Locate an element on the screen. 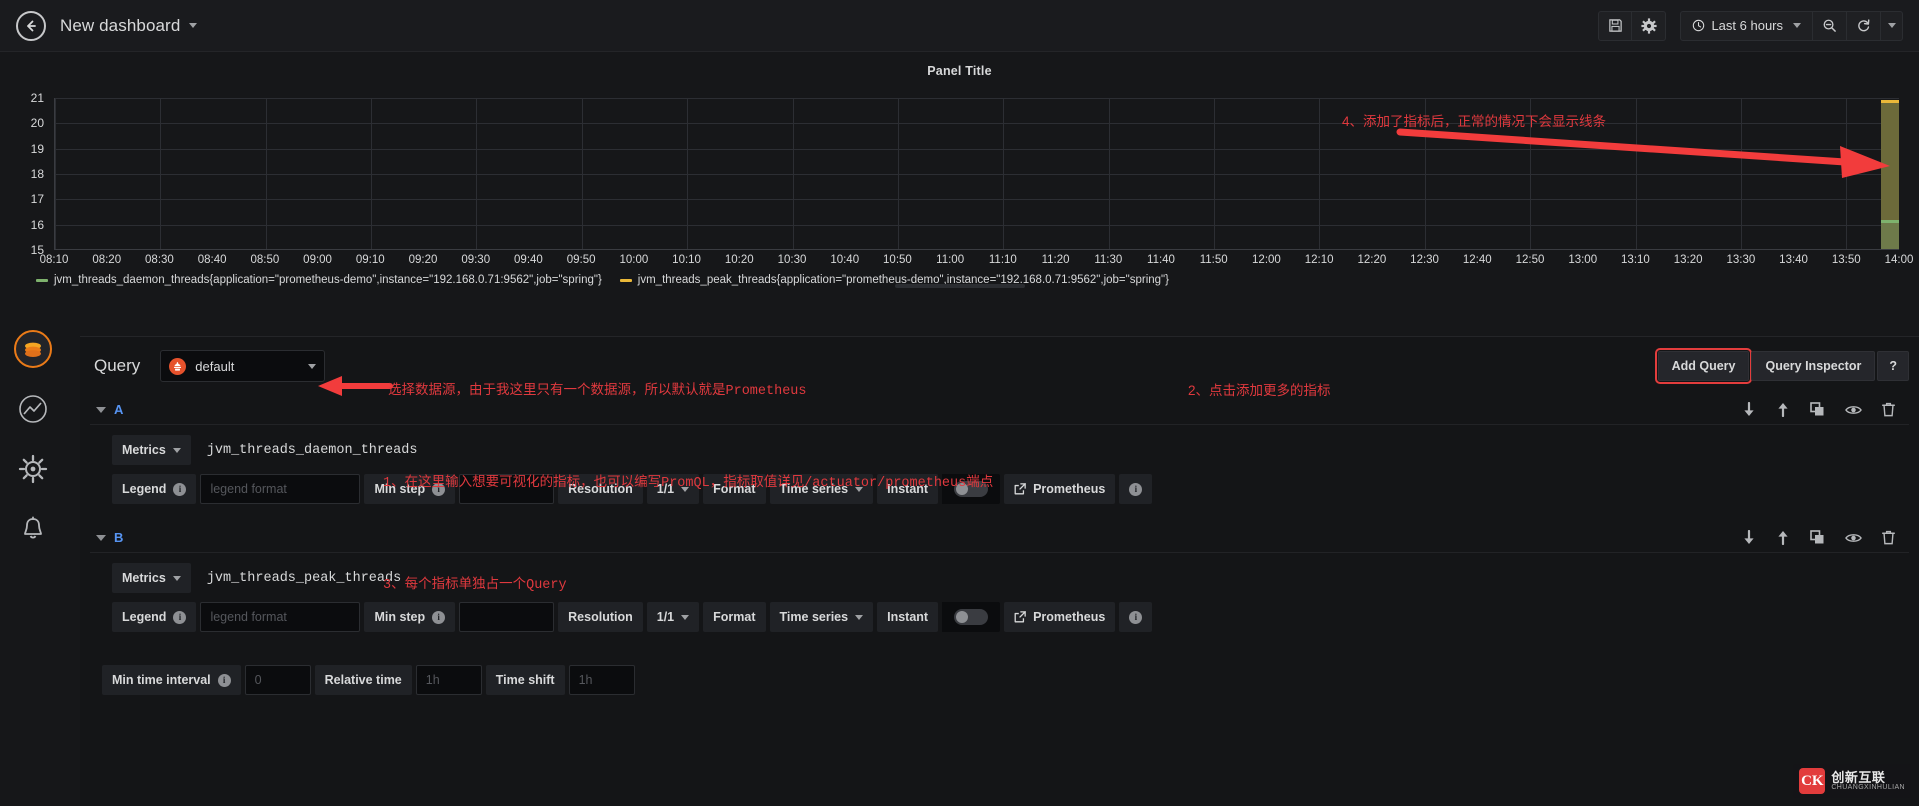  min-time-interval-info-icon: i is located at coordinates (224, 680).